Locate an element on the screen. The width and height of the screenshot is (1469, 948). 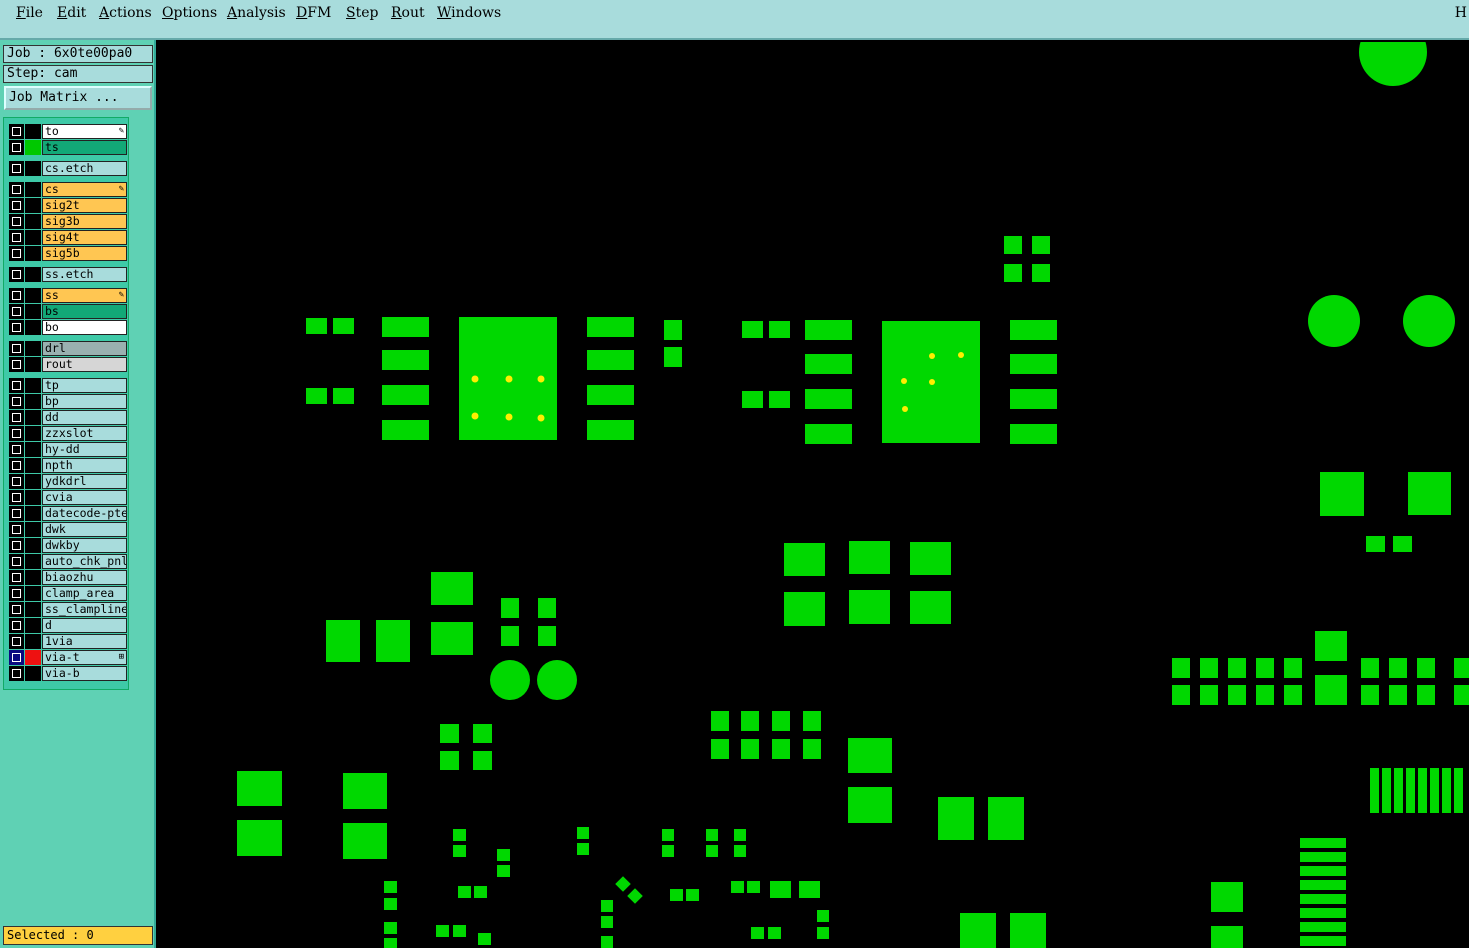
layer-name-label: rout is located at coordinates (84, 364).